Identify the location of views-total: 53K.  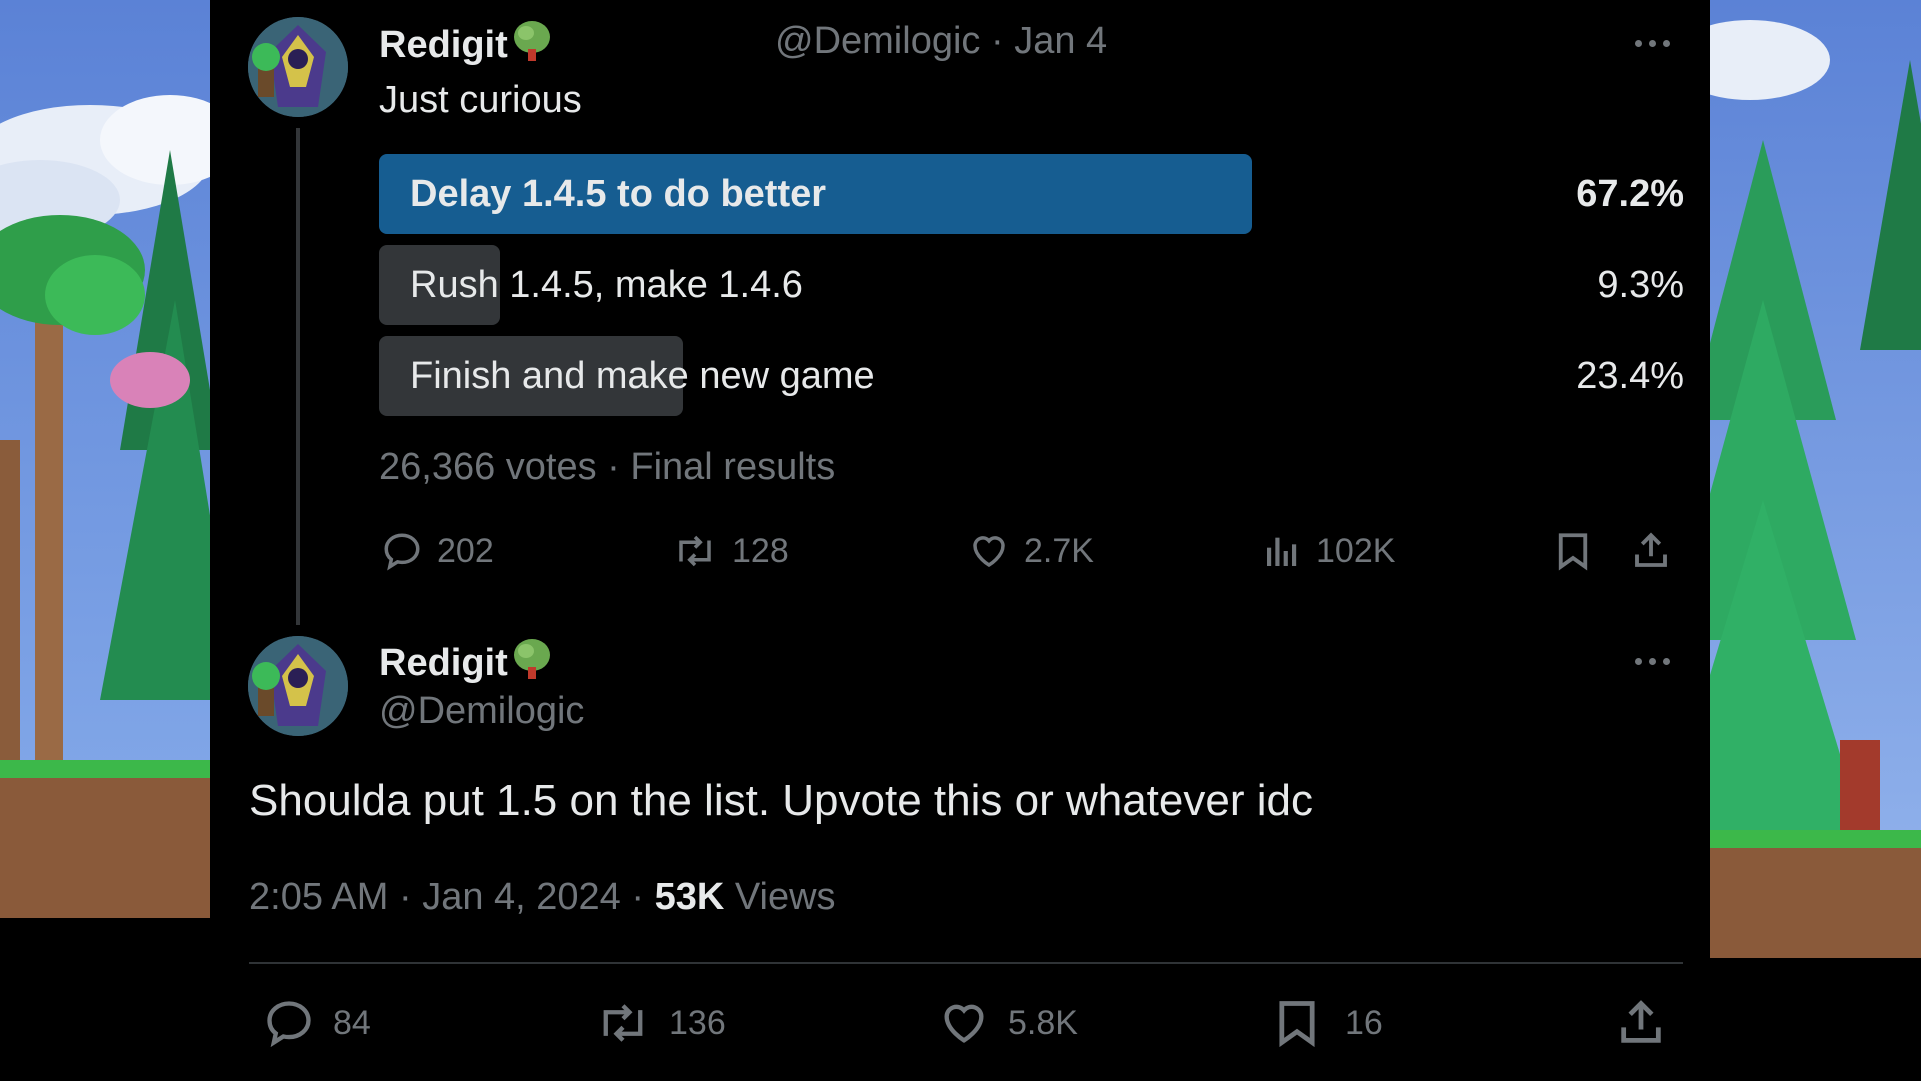
(689, 897).